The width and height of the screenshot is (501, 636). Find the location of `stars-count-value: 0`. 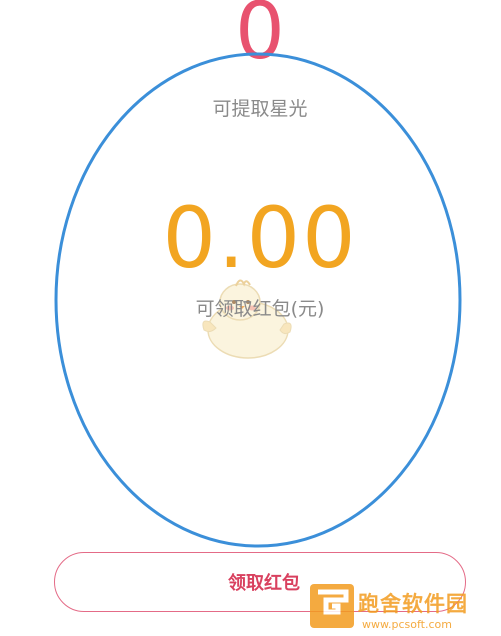

stars-count-value: 0 is located at coordinates (260, 38).